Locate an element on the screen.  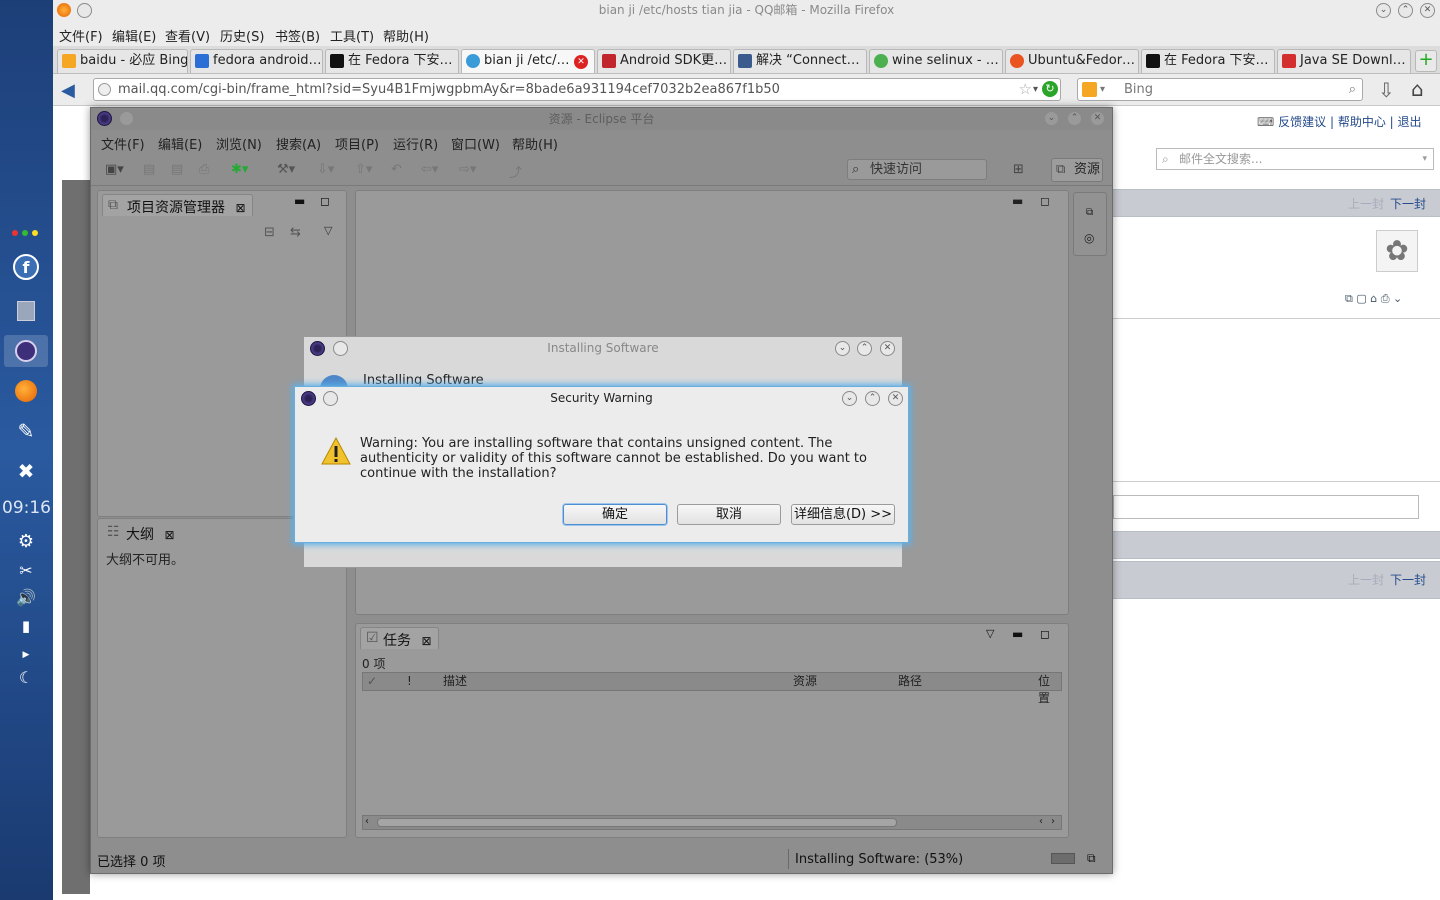
mail-tool-icons: ⧉ ▢ ⌂ ⎙ ⌄ is located at coordinates (1373, 299).